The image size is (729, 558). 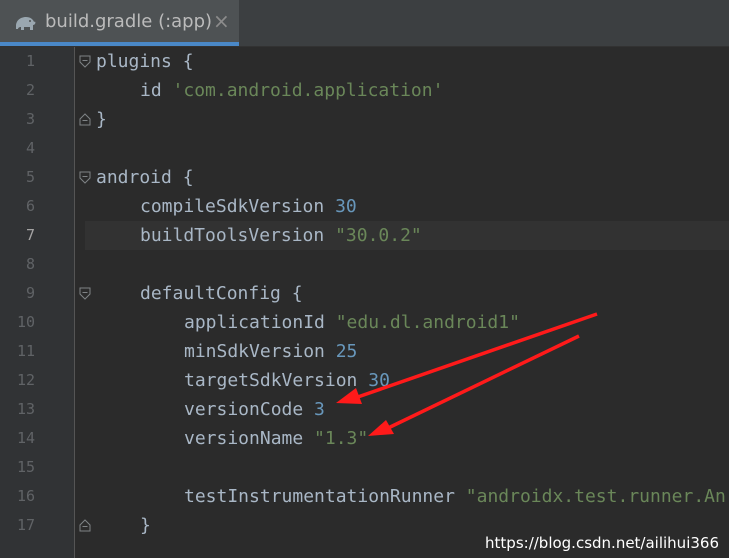 I want to click on line-number: 14, so click(x=25, y=438).